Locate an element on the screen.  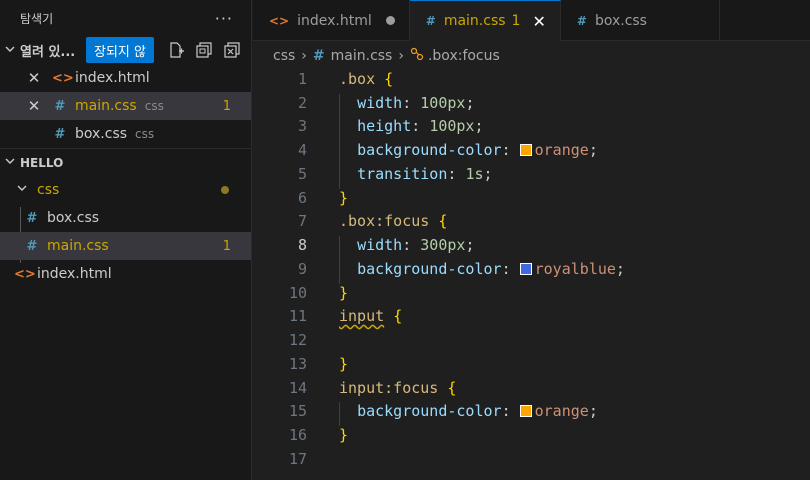
unsaved-dot-icon is located at coordinates (390, 20).